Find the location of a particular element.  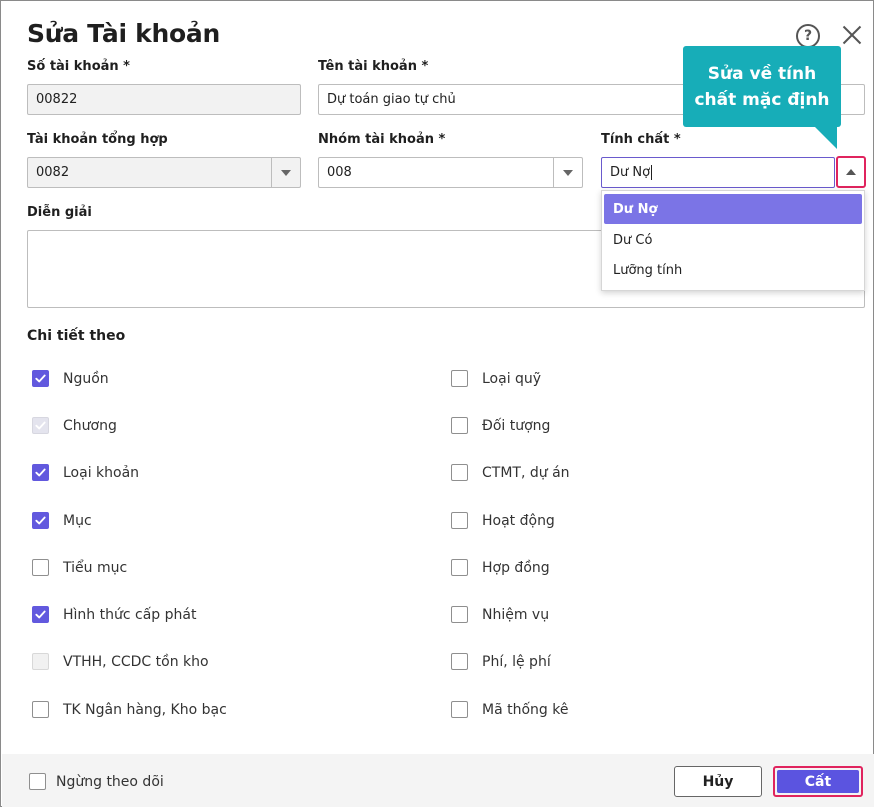

account-group-value: 008 is located at coordinates (339, 172).